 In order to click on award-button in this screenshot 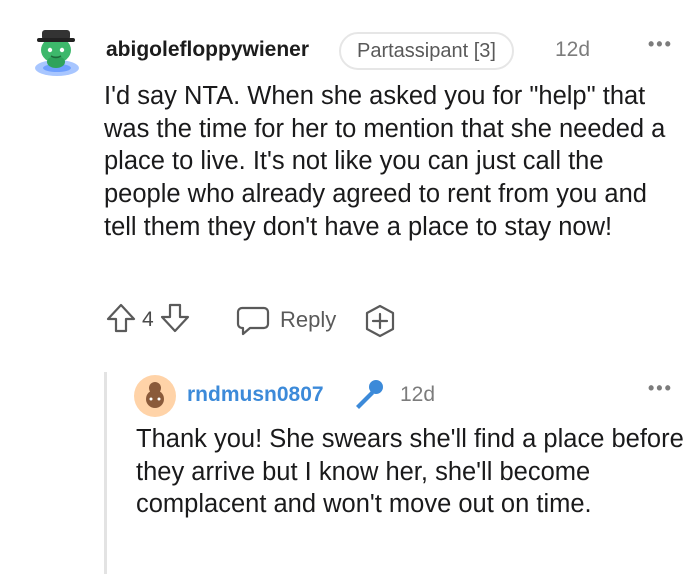, I will do `click(380, 323)`.